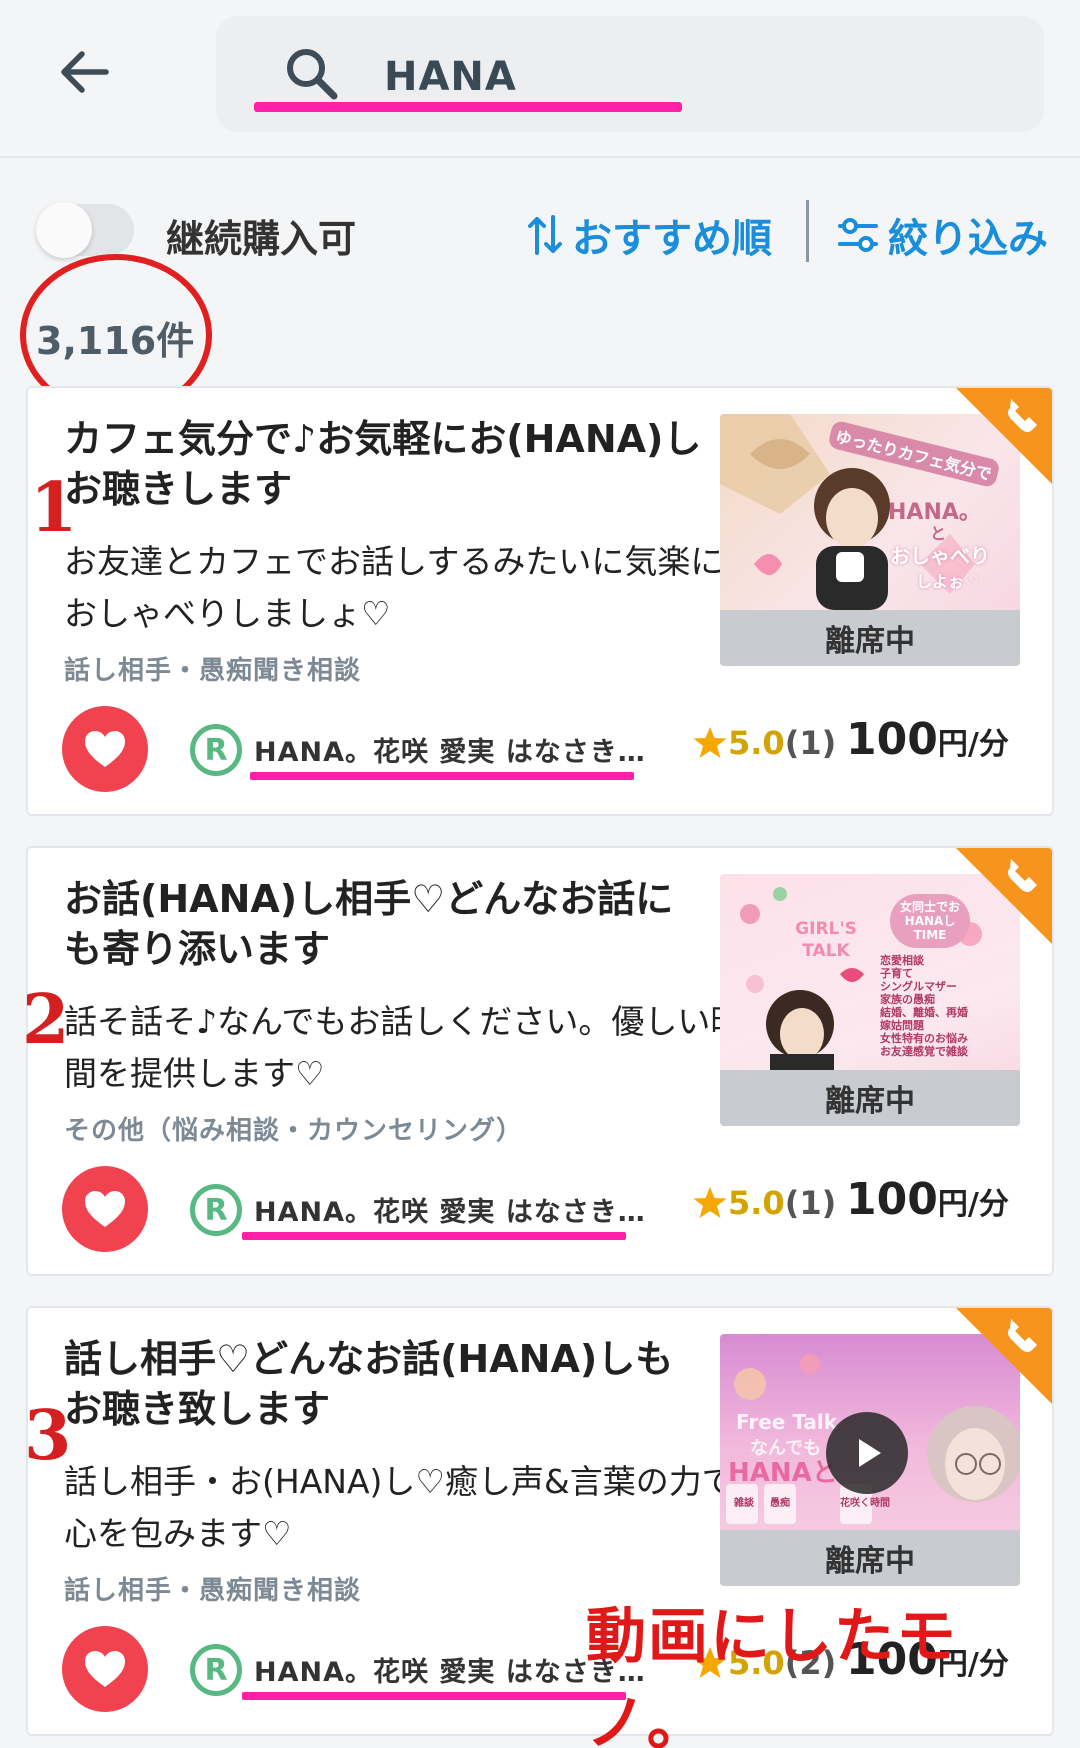 The height and width of the screenshot is (1748, 1080). I want to click on thumbnail-list-item: 女性特有のお悩み, so click(924, 1038).